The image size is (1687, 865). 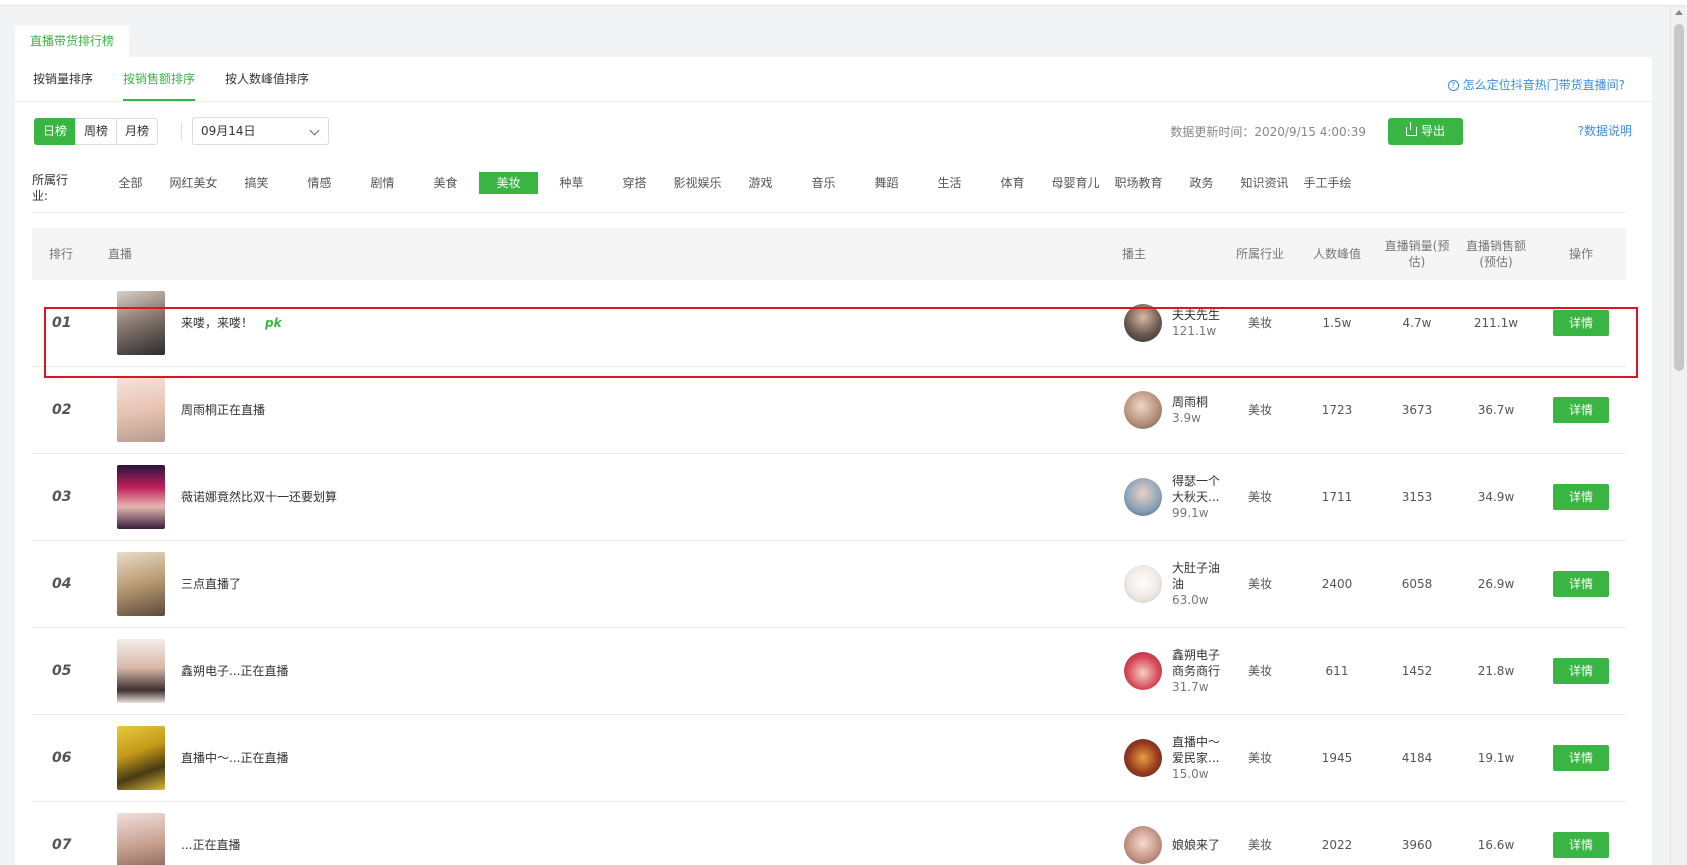 What do you see at coordinates (1201, 183) in the screenshot?
I see `industry-option: 政务` at bounding box center [1201, 183].